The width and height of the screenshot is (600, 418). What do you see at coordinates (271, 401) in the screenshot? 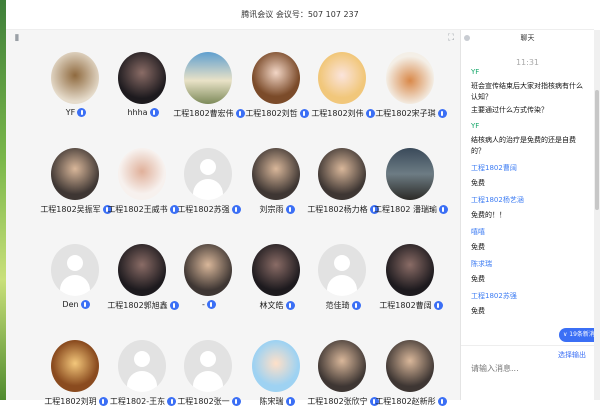
I see `participant-name: 陈宋瑞` at bounding box center [271, 401].